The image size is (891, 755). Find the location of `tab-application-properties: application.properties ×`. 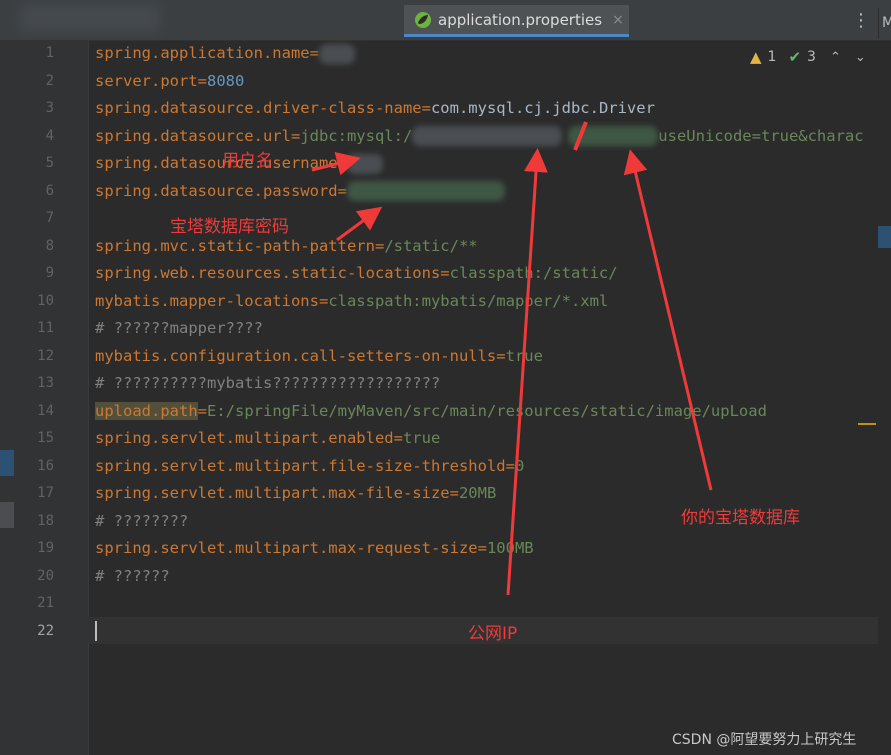

tab-application-properties: application.properties × is located at coordinates (516, 21).